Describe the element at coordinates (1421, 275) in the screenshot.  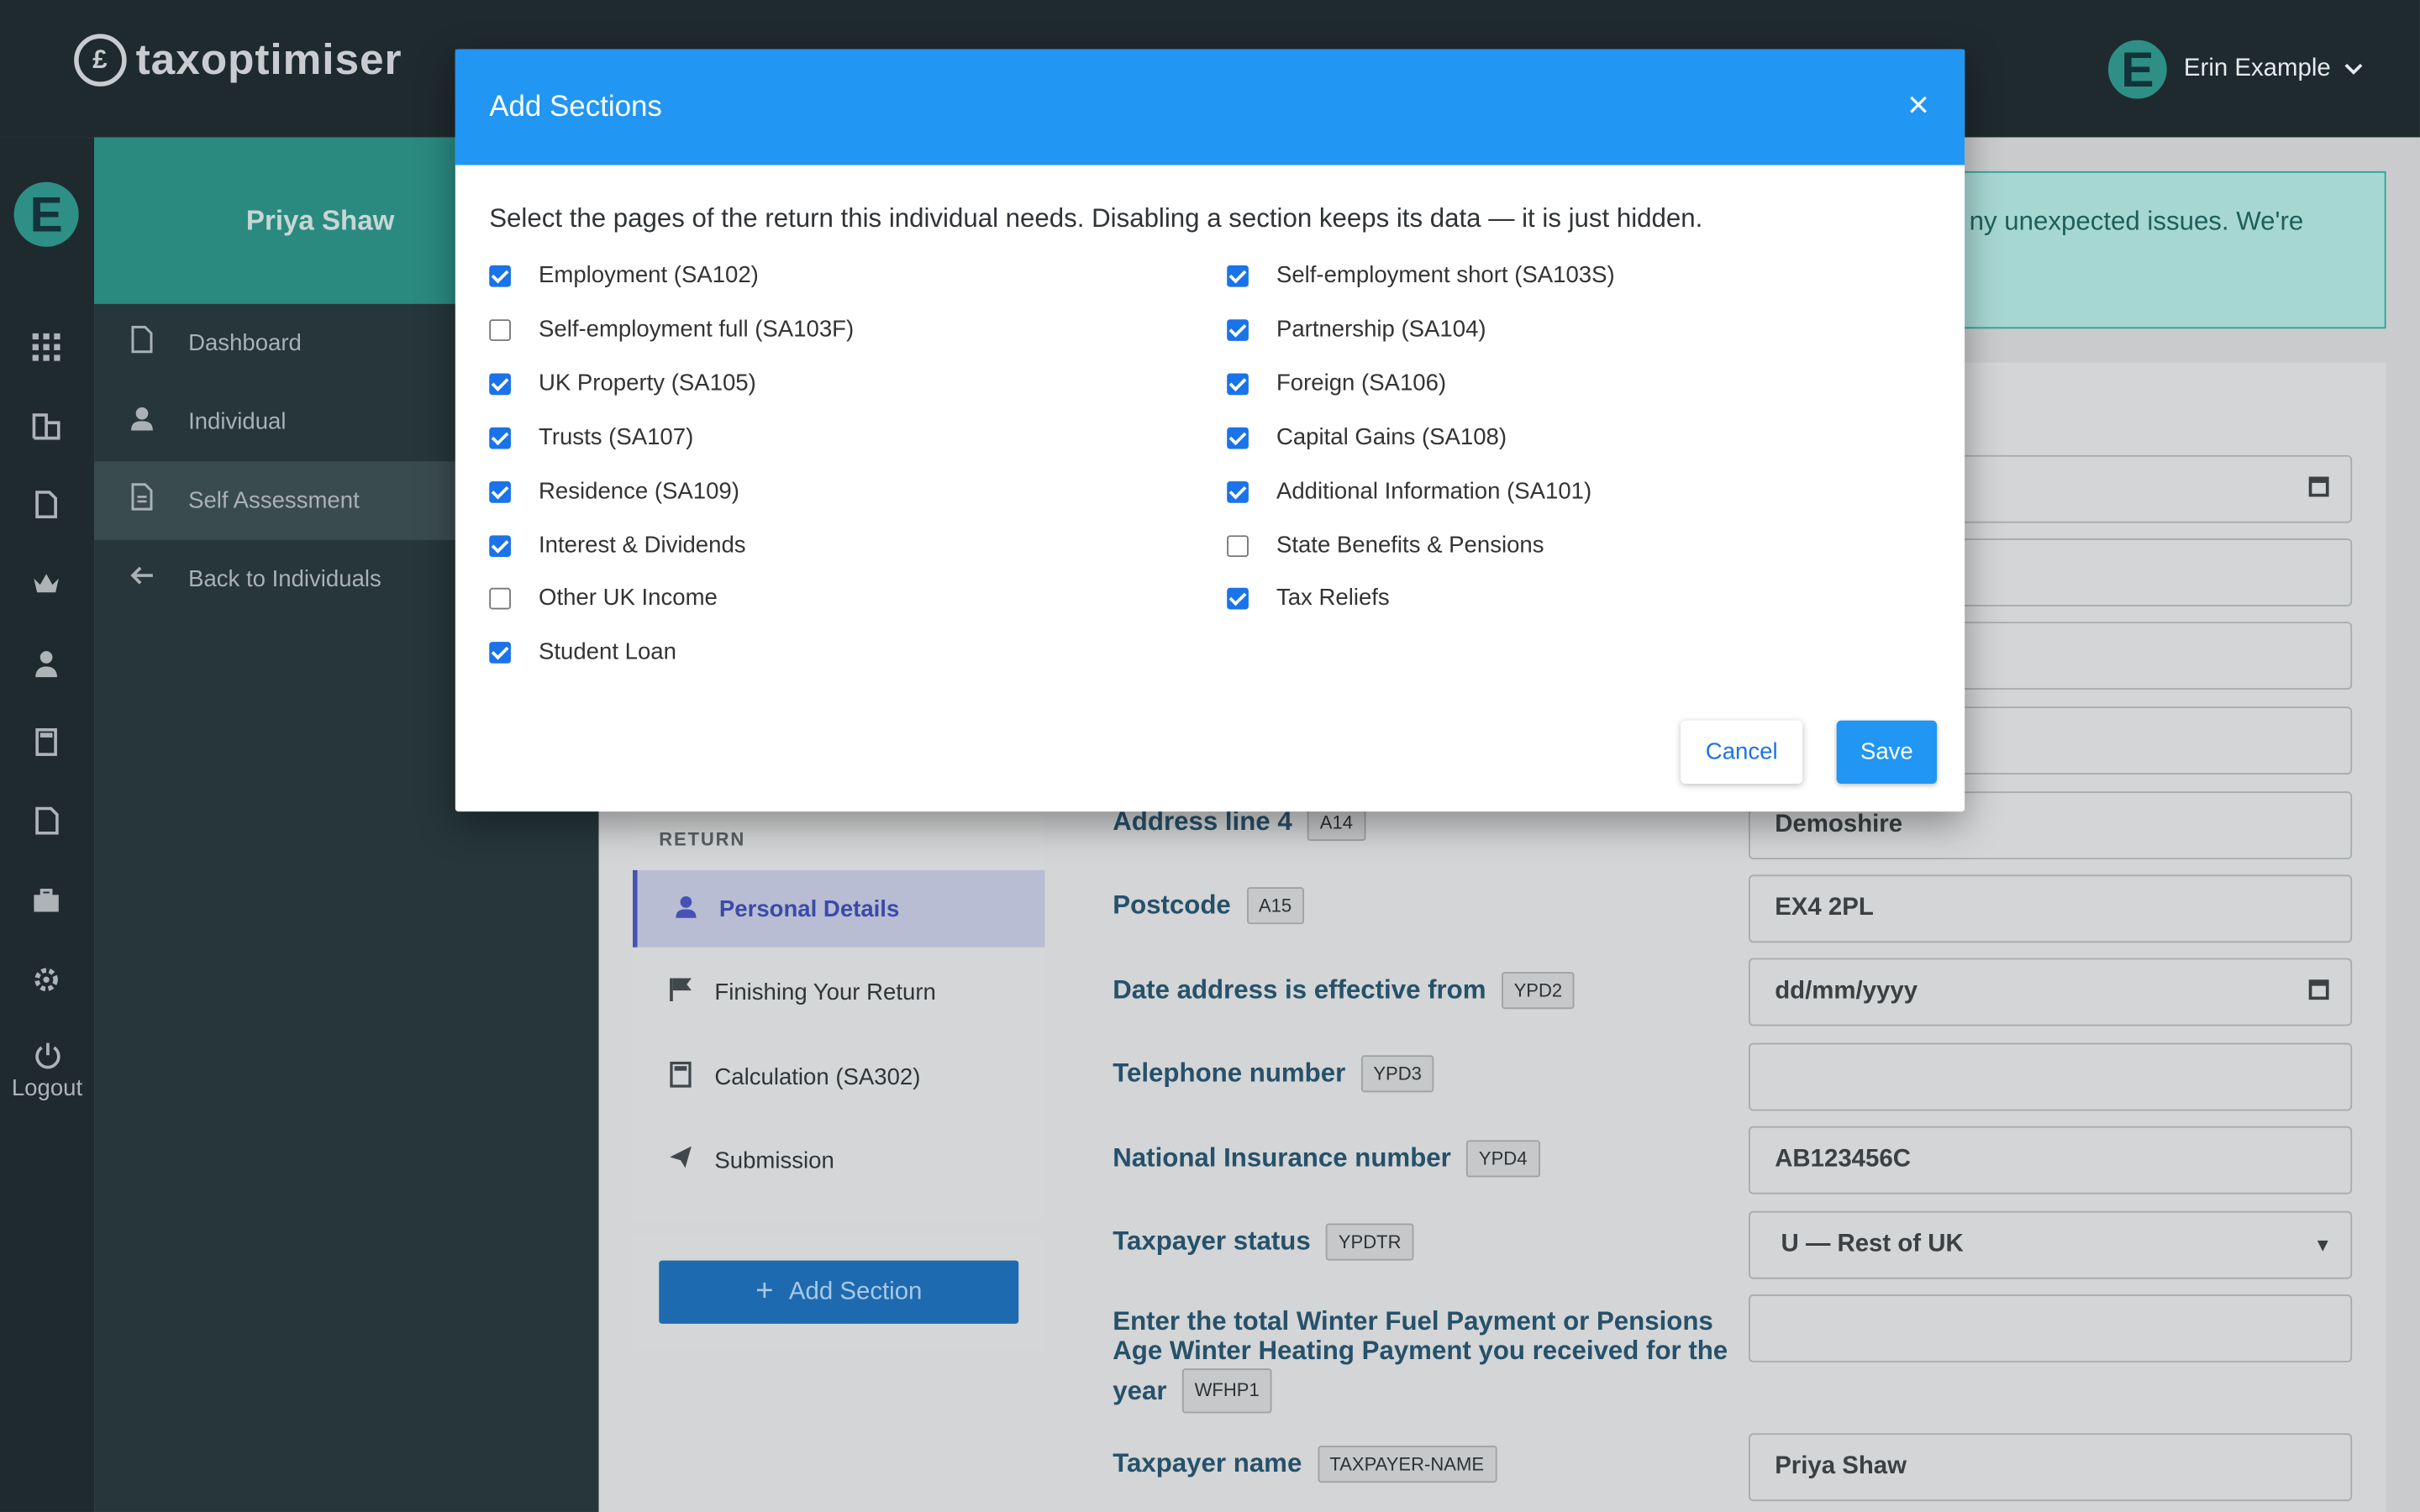
I see `option-self-employment-short: Self-employment short (SA103S)` at that location.